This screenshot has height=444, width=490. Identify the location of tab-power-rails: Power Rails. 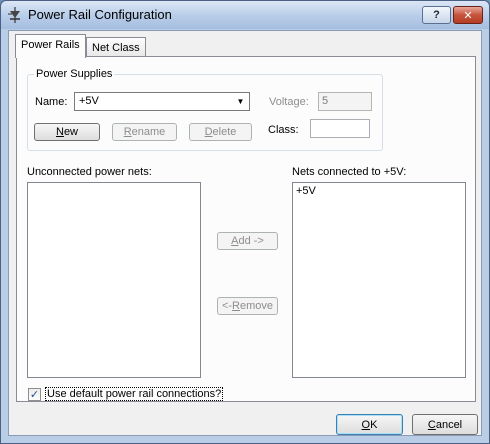
(50, 46).